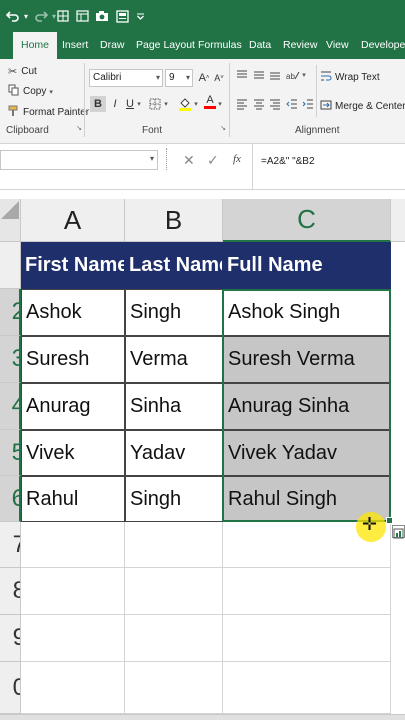 This screenshot has width=405, height=720. What do you see at coordinates (73, 638) in the screenshot?
I see `cell-a9` at bounding box center [73, 638].